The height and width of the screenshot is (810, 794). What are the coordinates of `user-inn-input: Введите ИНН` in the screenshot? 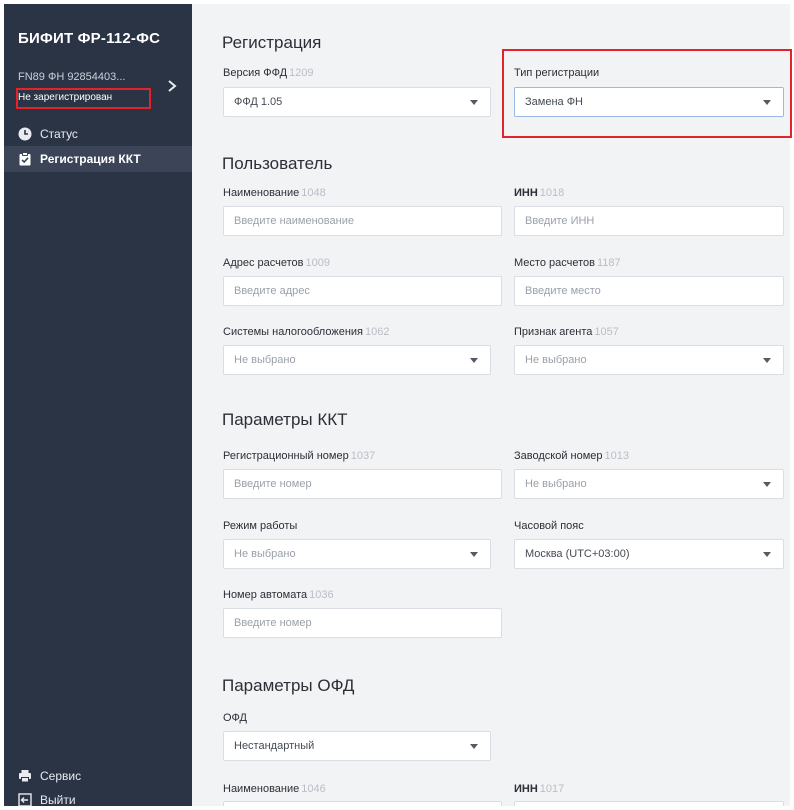 It's located at (649, 221).